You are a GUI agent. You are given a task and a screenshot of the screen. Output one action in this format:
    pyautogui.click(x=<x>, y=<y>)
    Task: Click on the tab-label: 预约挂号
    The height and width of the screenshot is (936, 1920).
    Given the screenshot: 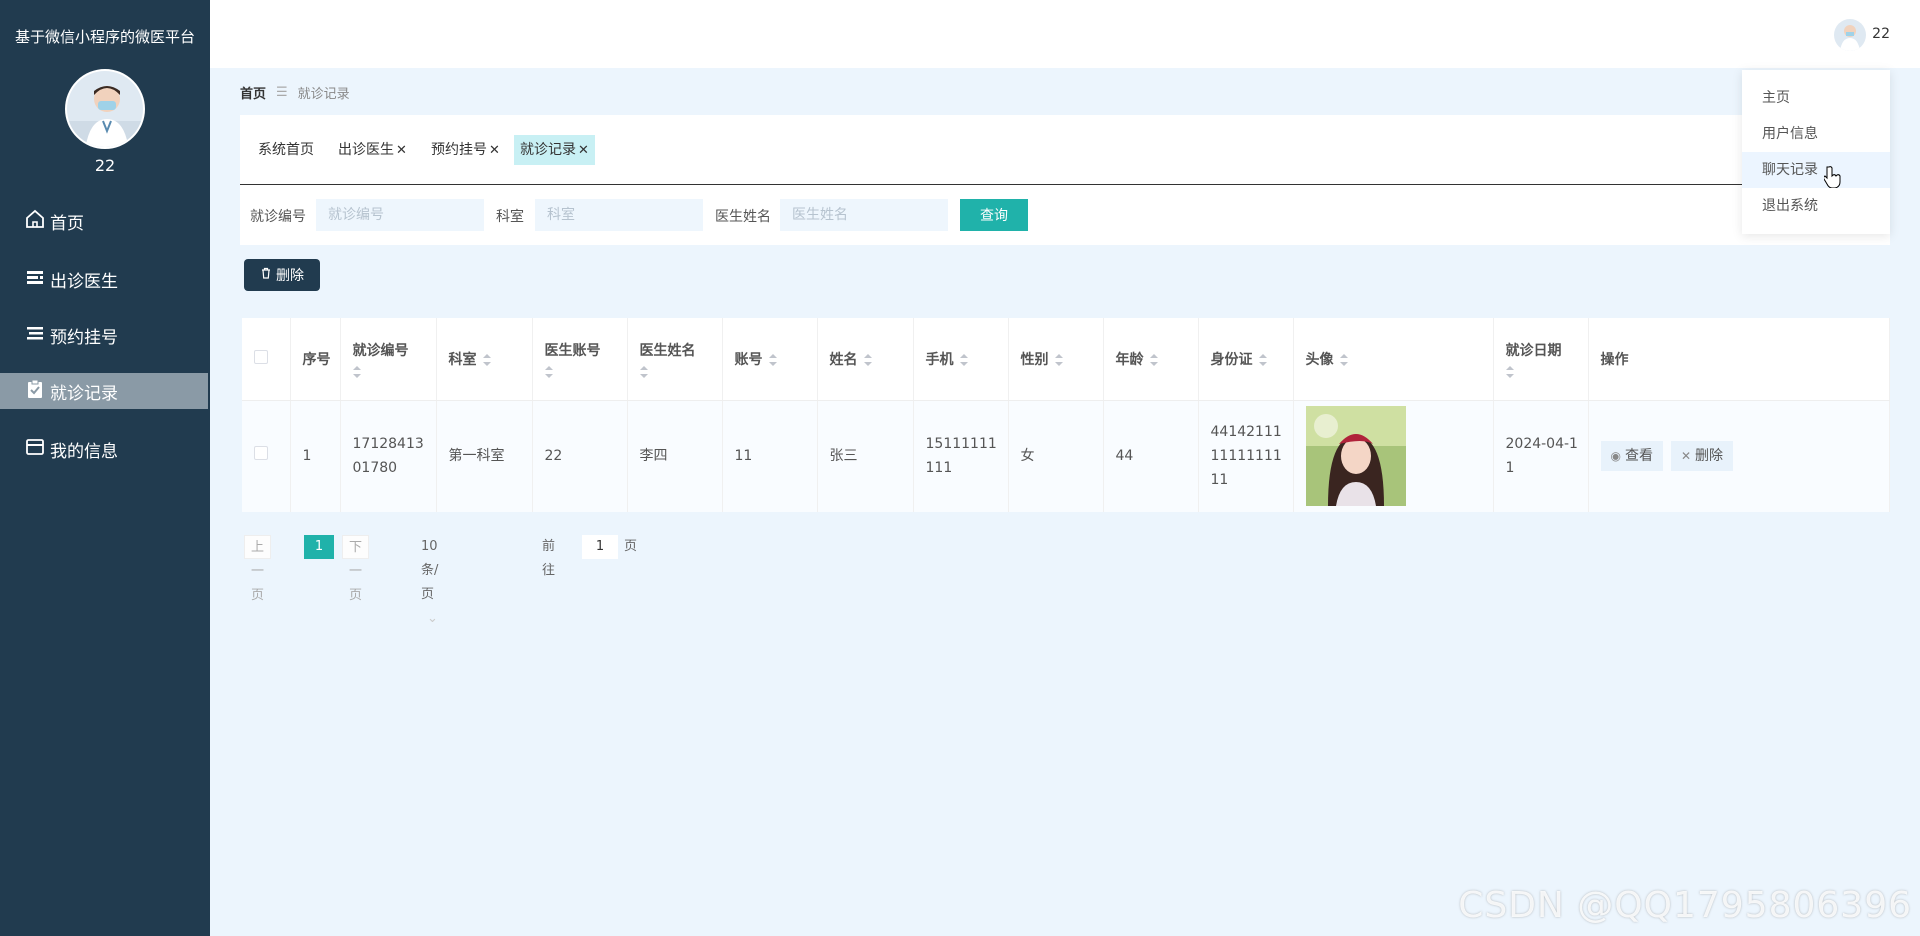 What is the action you would take?
    pyautogui.click(x=459, y=150)
    